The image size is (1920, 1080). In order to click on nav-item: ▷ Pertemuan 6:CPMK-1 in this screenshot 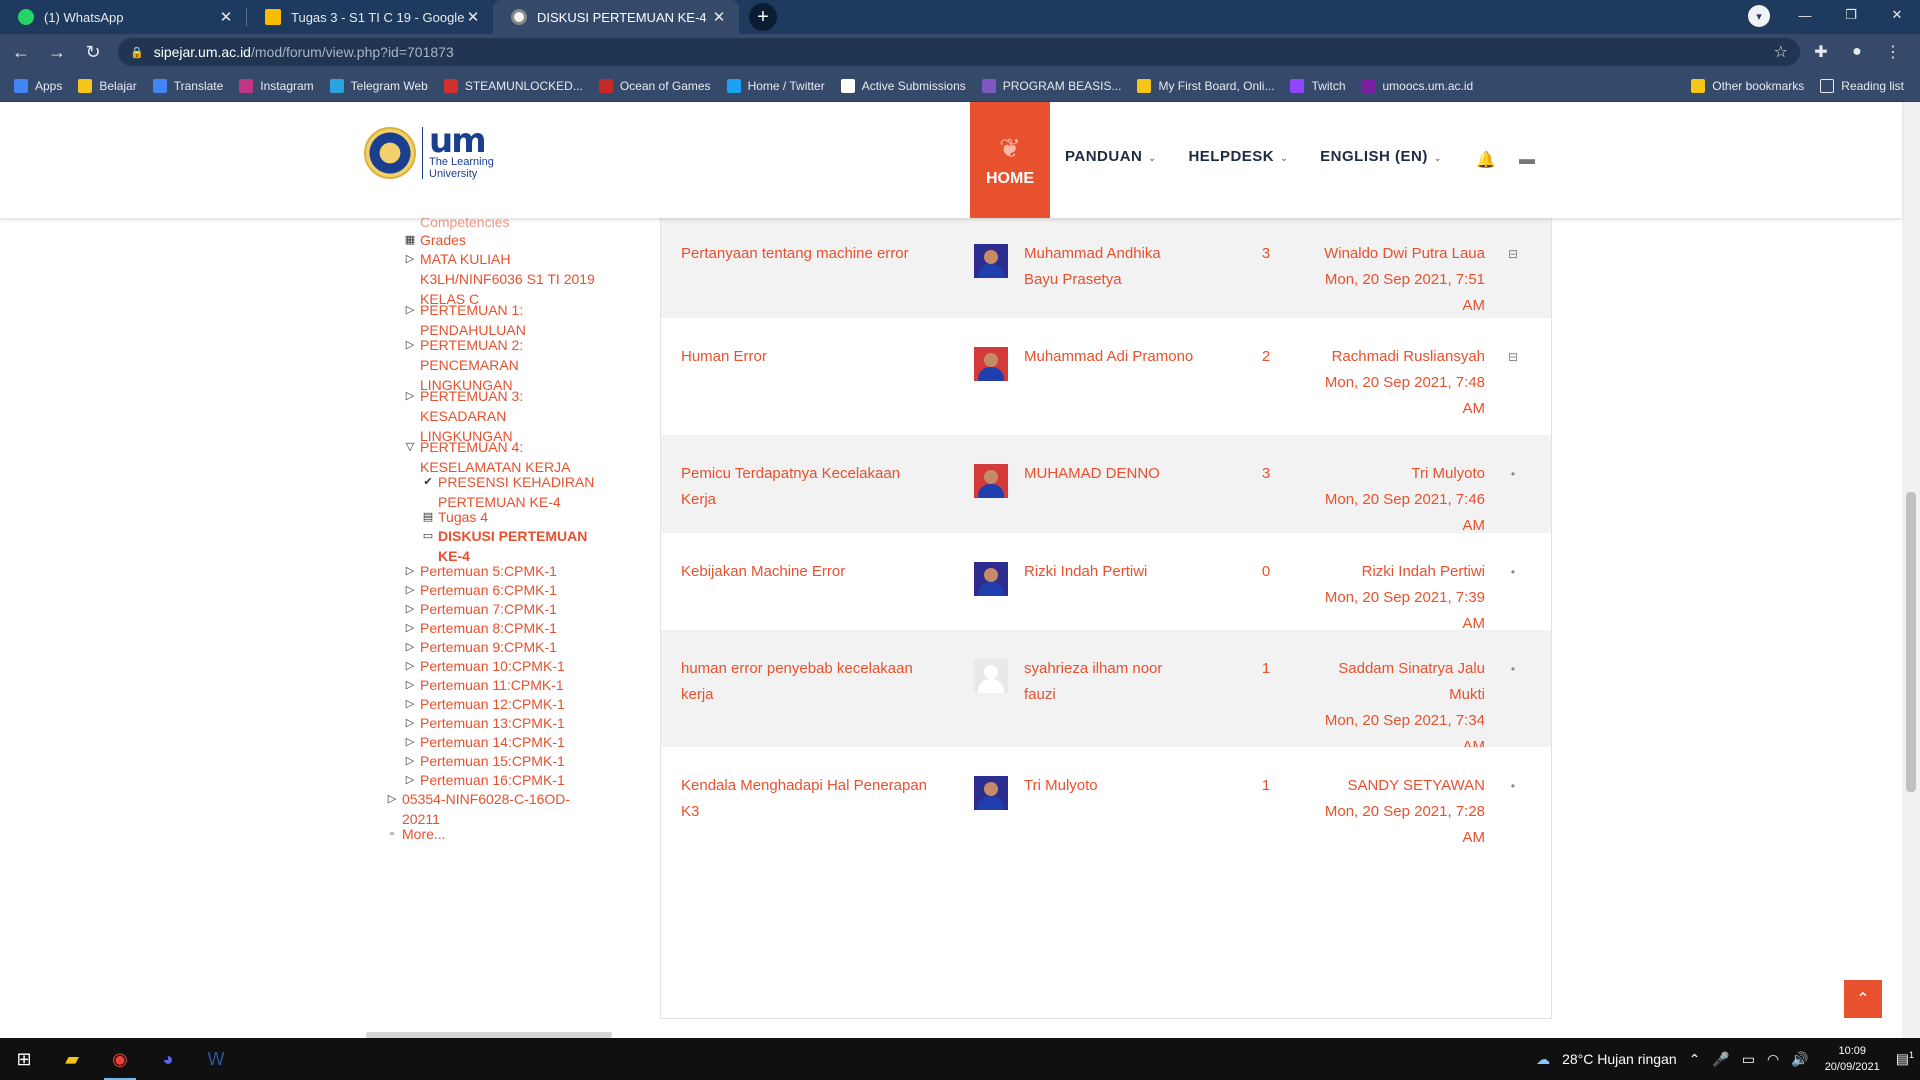, I will do `click(500, 590)`.